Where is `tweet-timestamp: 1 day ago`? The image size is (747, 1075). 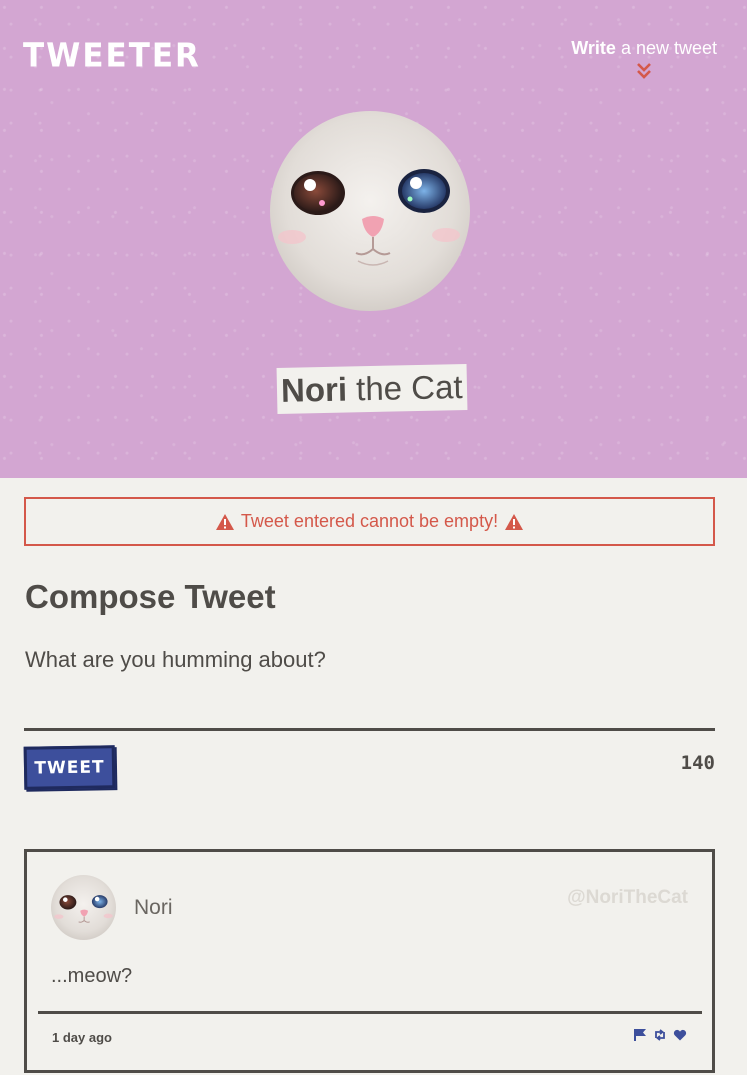 tweet-timestamp: 1 day ago is located at coordinates (82, 1037).